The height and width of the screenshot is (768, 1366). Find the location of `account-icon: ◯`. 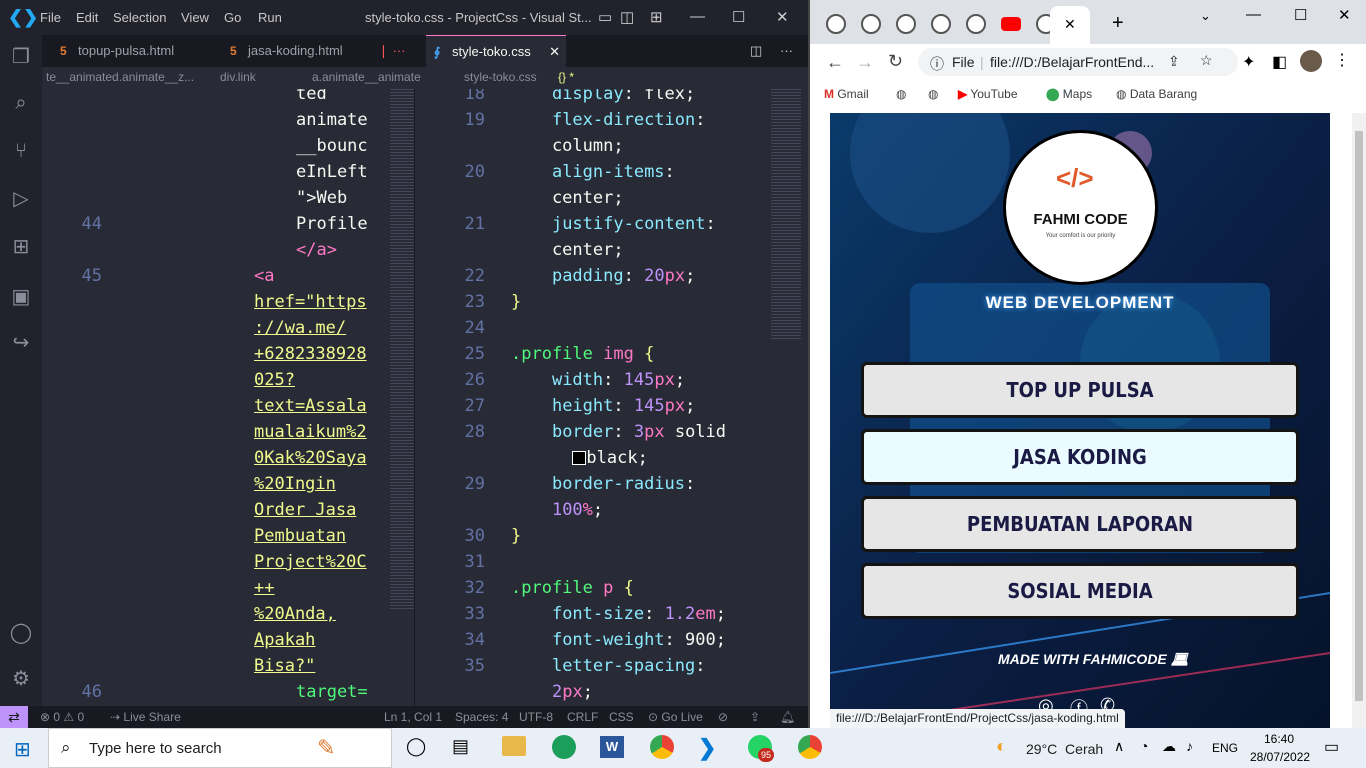

account-icon: ◯ is located at coordinates (21, 633).